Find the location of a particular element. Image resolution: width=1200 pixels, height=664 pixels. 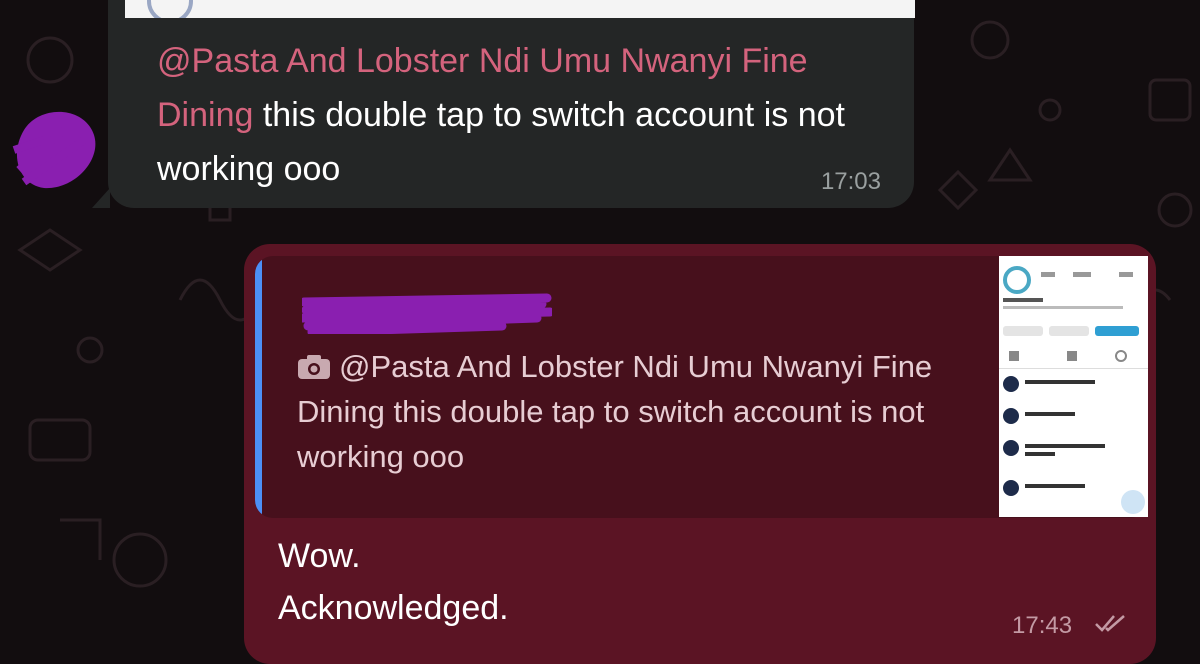

bubble-tail is located at coordinates (101, 198).